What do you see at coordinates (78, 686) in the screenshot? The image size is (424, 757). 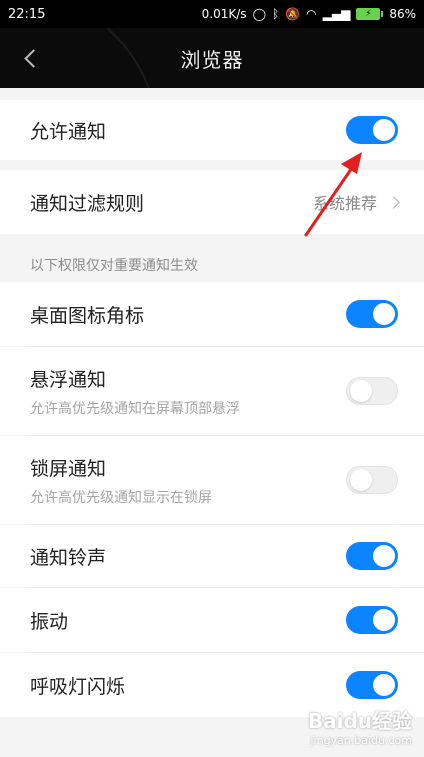 I see `row-label: 呼吸灯闪烁` at bounding box center [78, 686].